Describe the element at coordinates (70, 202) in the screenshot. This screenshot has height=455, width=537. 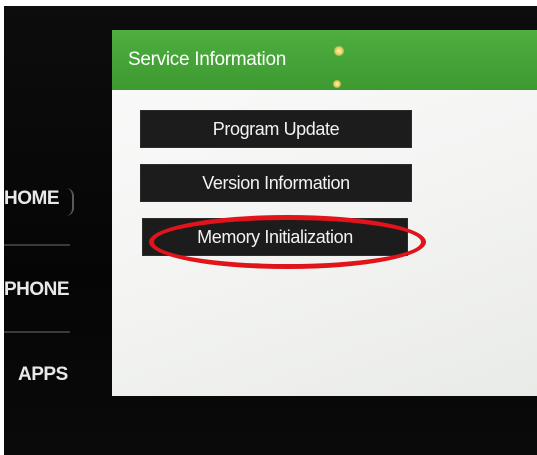
I see `home-button-edge` at that location.